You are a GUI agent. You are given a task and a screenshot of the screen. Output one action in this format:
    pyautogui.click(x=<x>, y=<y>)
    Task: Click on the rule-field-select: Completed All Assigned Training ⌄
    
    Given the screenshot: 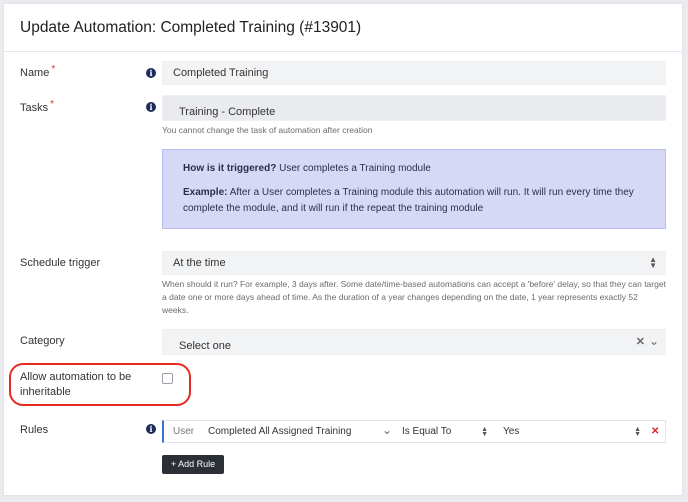 What is the action you would take?
    pyautogui.click(x=300, y=431)
    